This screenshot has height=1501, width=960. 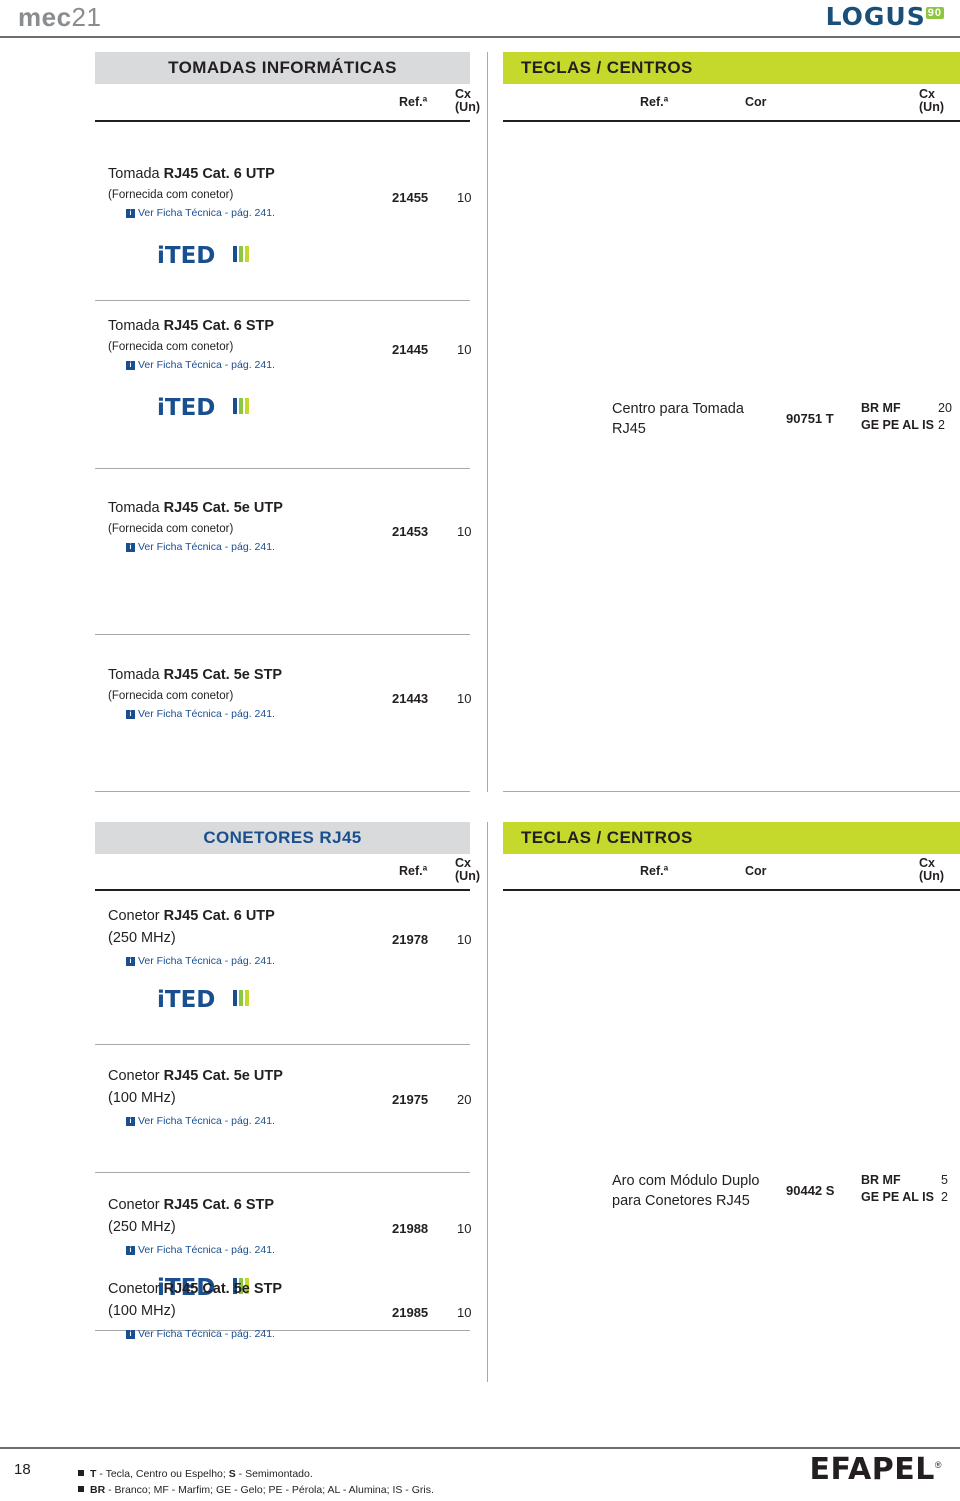 I want to click on logus-logo-sup: 90, so click(x=934, y=12).